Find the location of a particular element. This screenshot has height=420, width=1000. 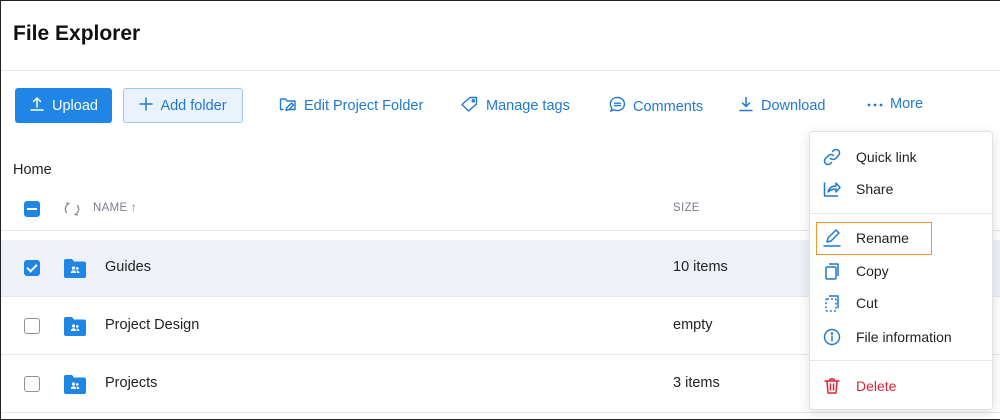

download-button: Download is located at coordinates (782, 106).